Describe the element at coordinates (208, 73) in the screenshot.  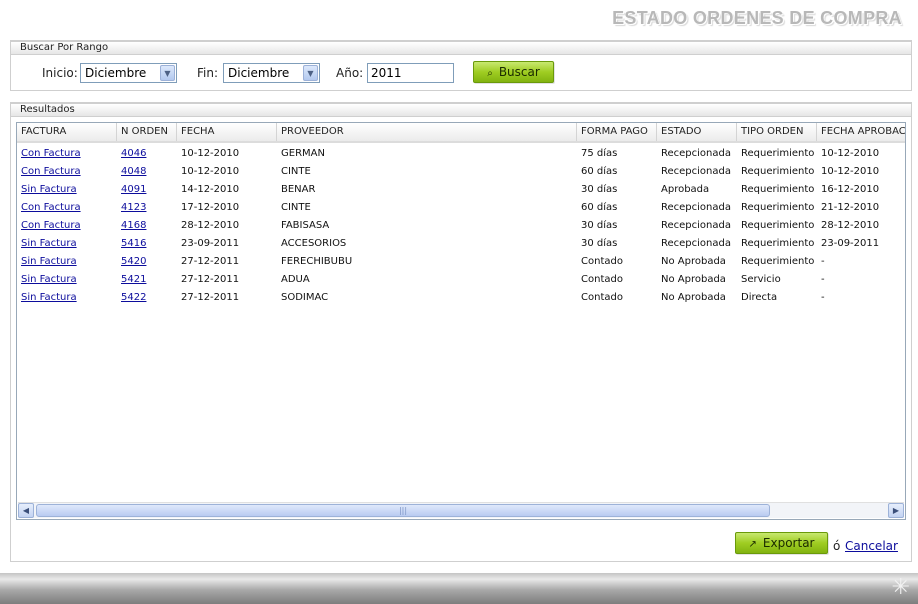
I see `fin-label: Fin:` at that location.